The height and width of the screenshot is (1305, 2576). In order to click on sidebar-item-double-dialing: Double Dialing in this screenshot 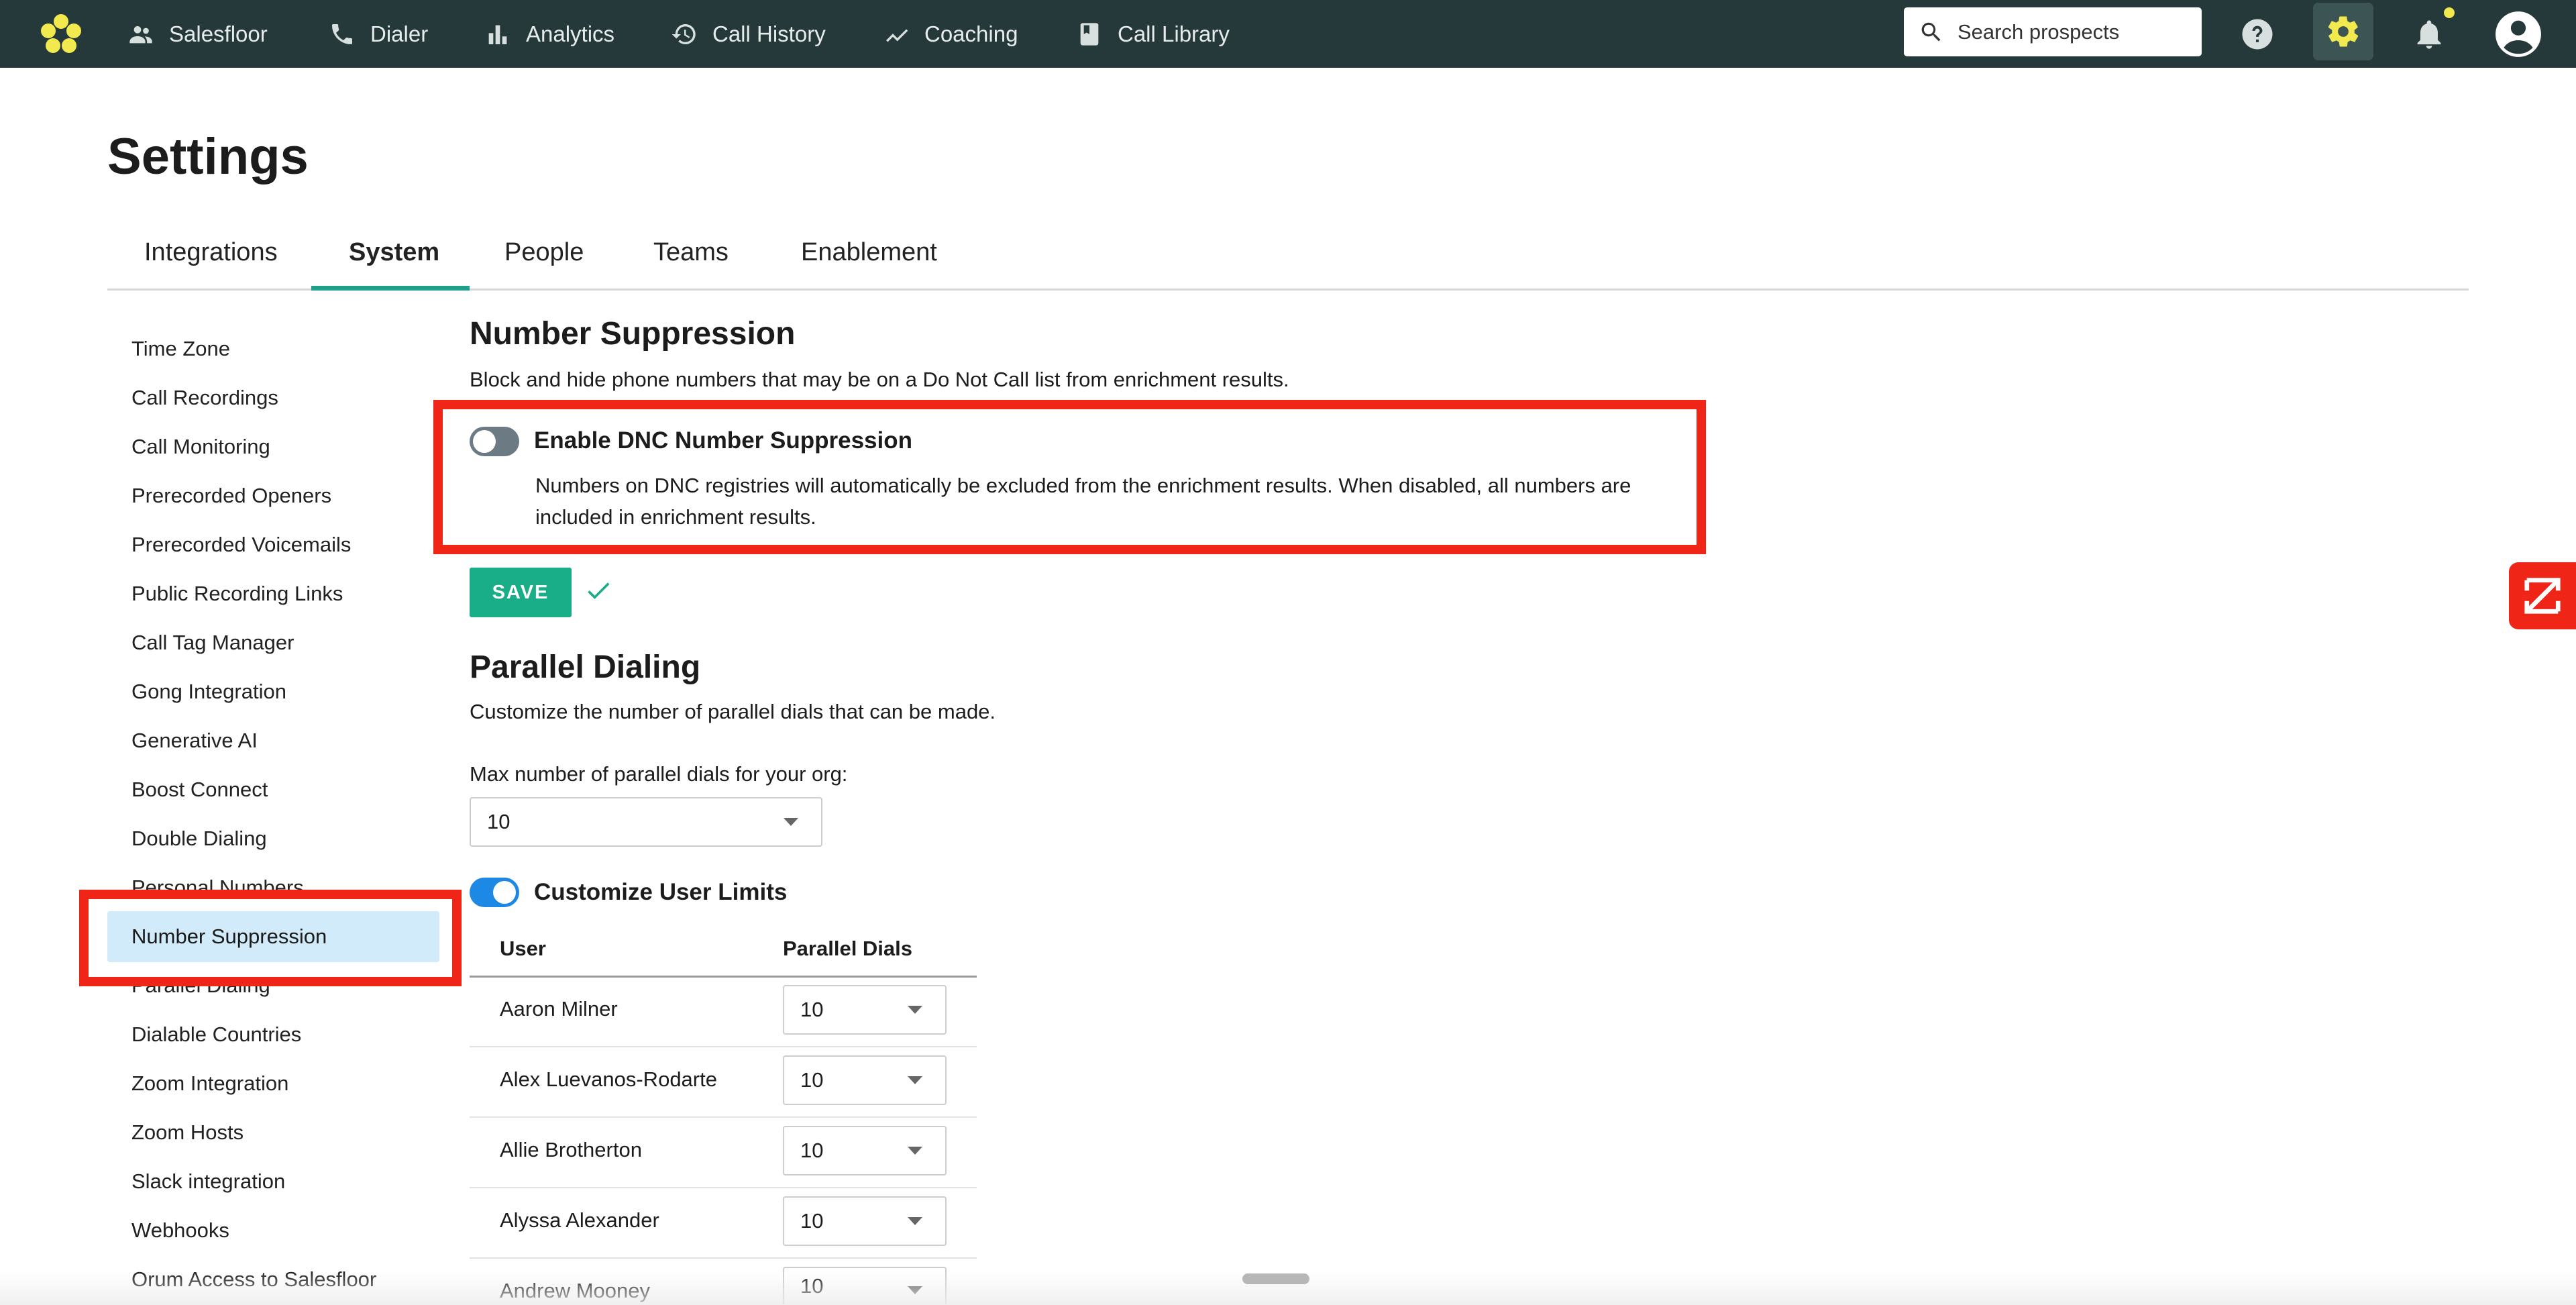, I will do `click(199, 839)`.